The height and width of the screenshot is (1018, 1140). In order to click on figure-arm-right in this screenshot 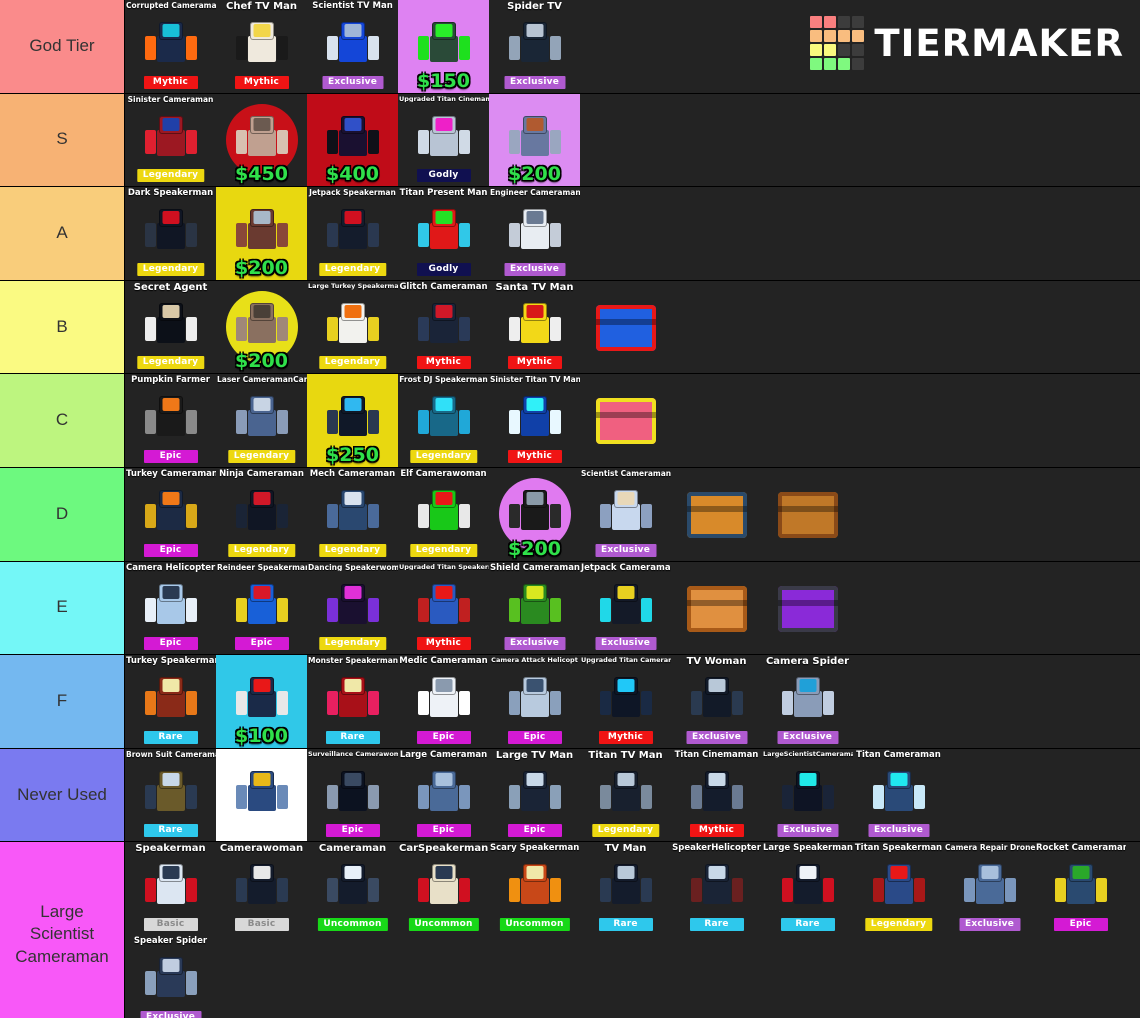, I will do `click(373, 703)`.